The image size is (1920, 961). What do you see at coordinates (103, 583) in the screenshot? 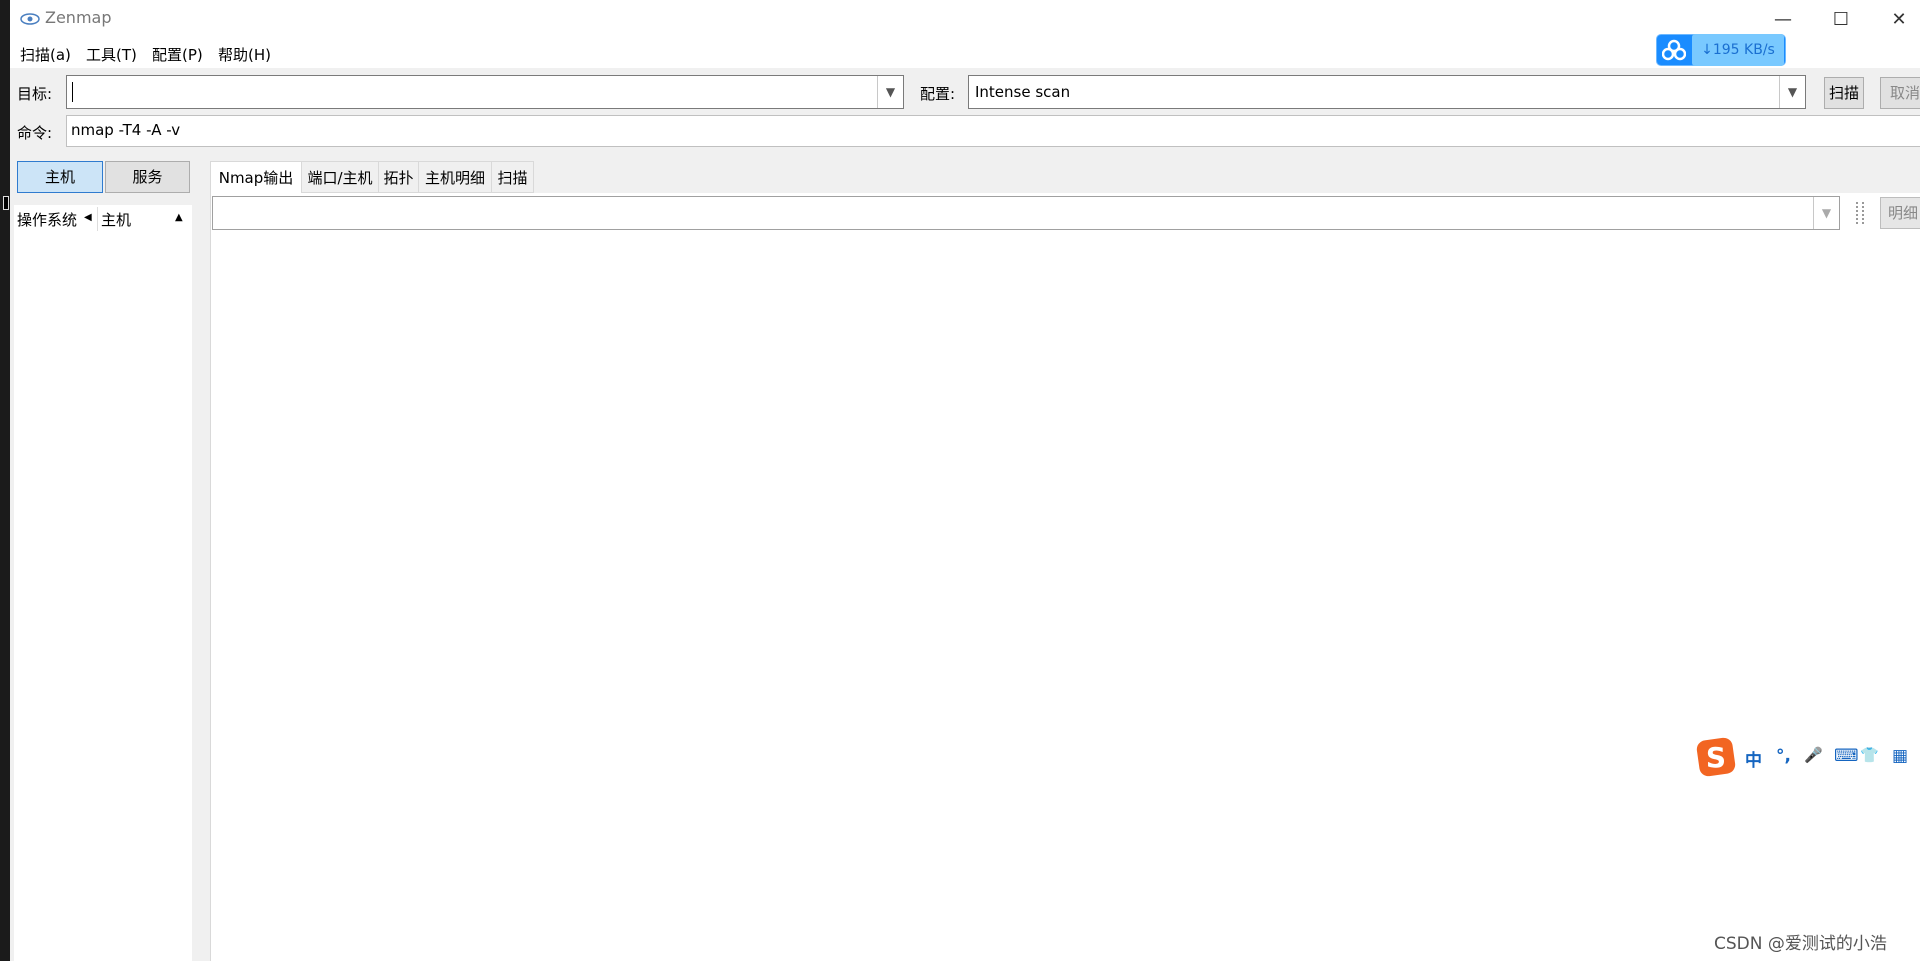
I see `host-list` at bounding box center [103, 583].